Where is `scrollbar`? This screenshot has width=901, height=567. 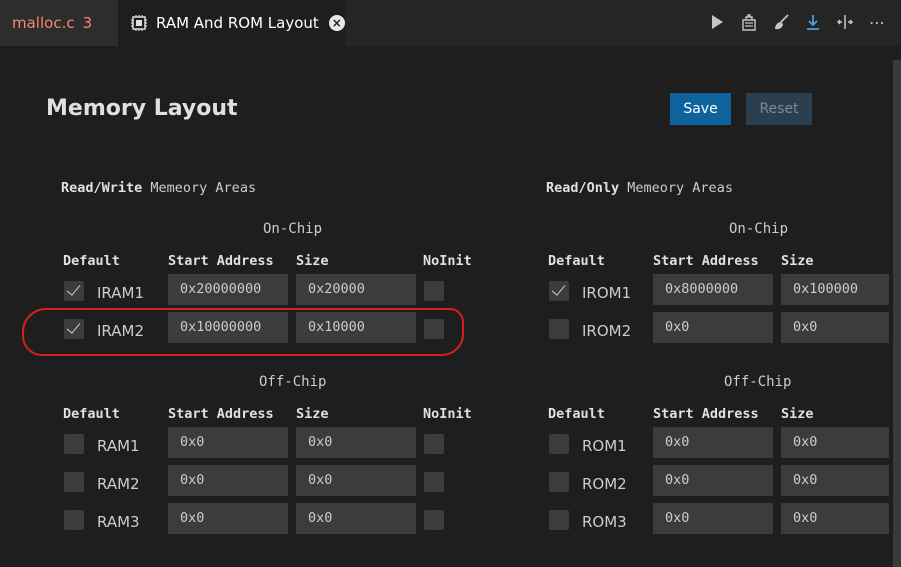
scrollbar is located at coordinates (897, 313).